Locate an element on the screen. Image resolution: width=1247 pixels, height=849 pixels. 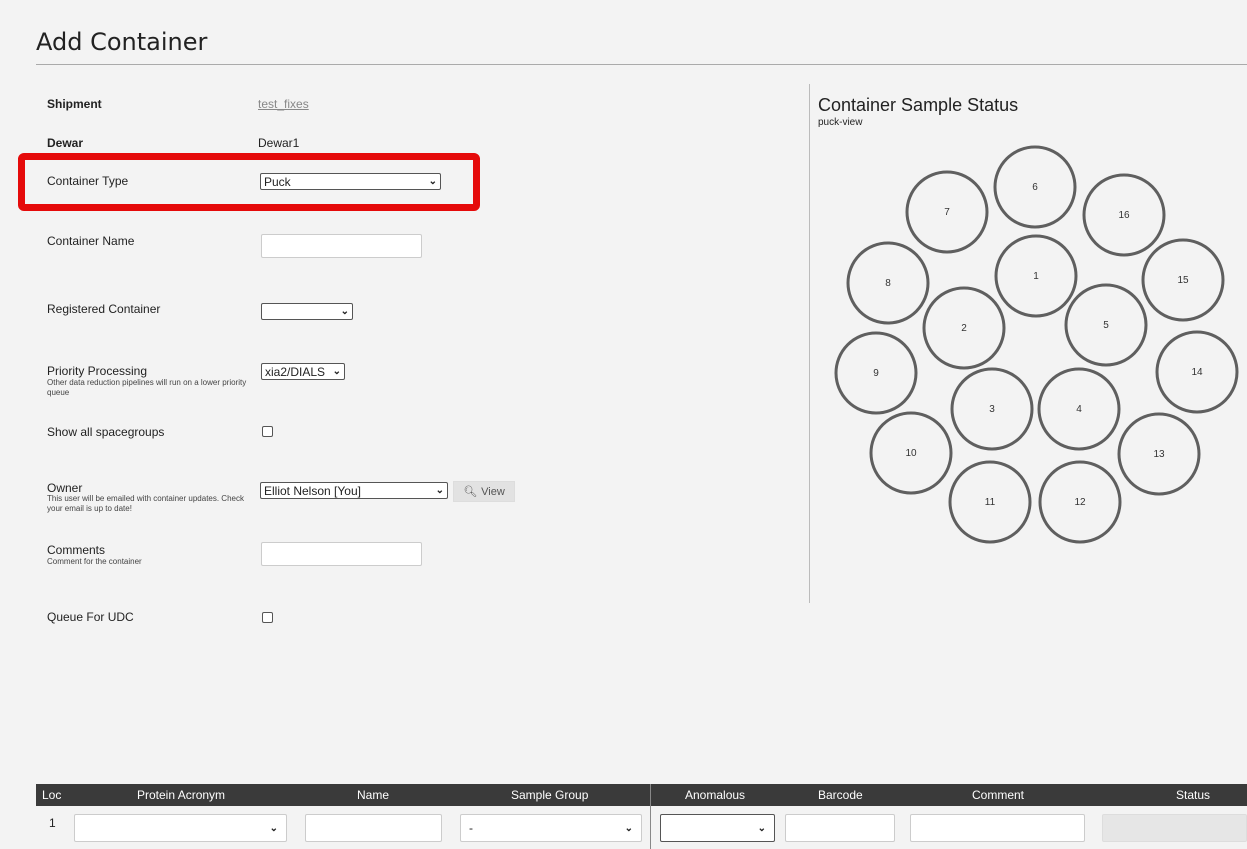
owner-label: Owner is located at coordinates (65, 488).